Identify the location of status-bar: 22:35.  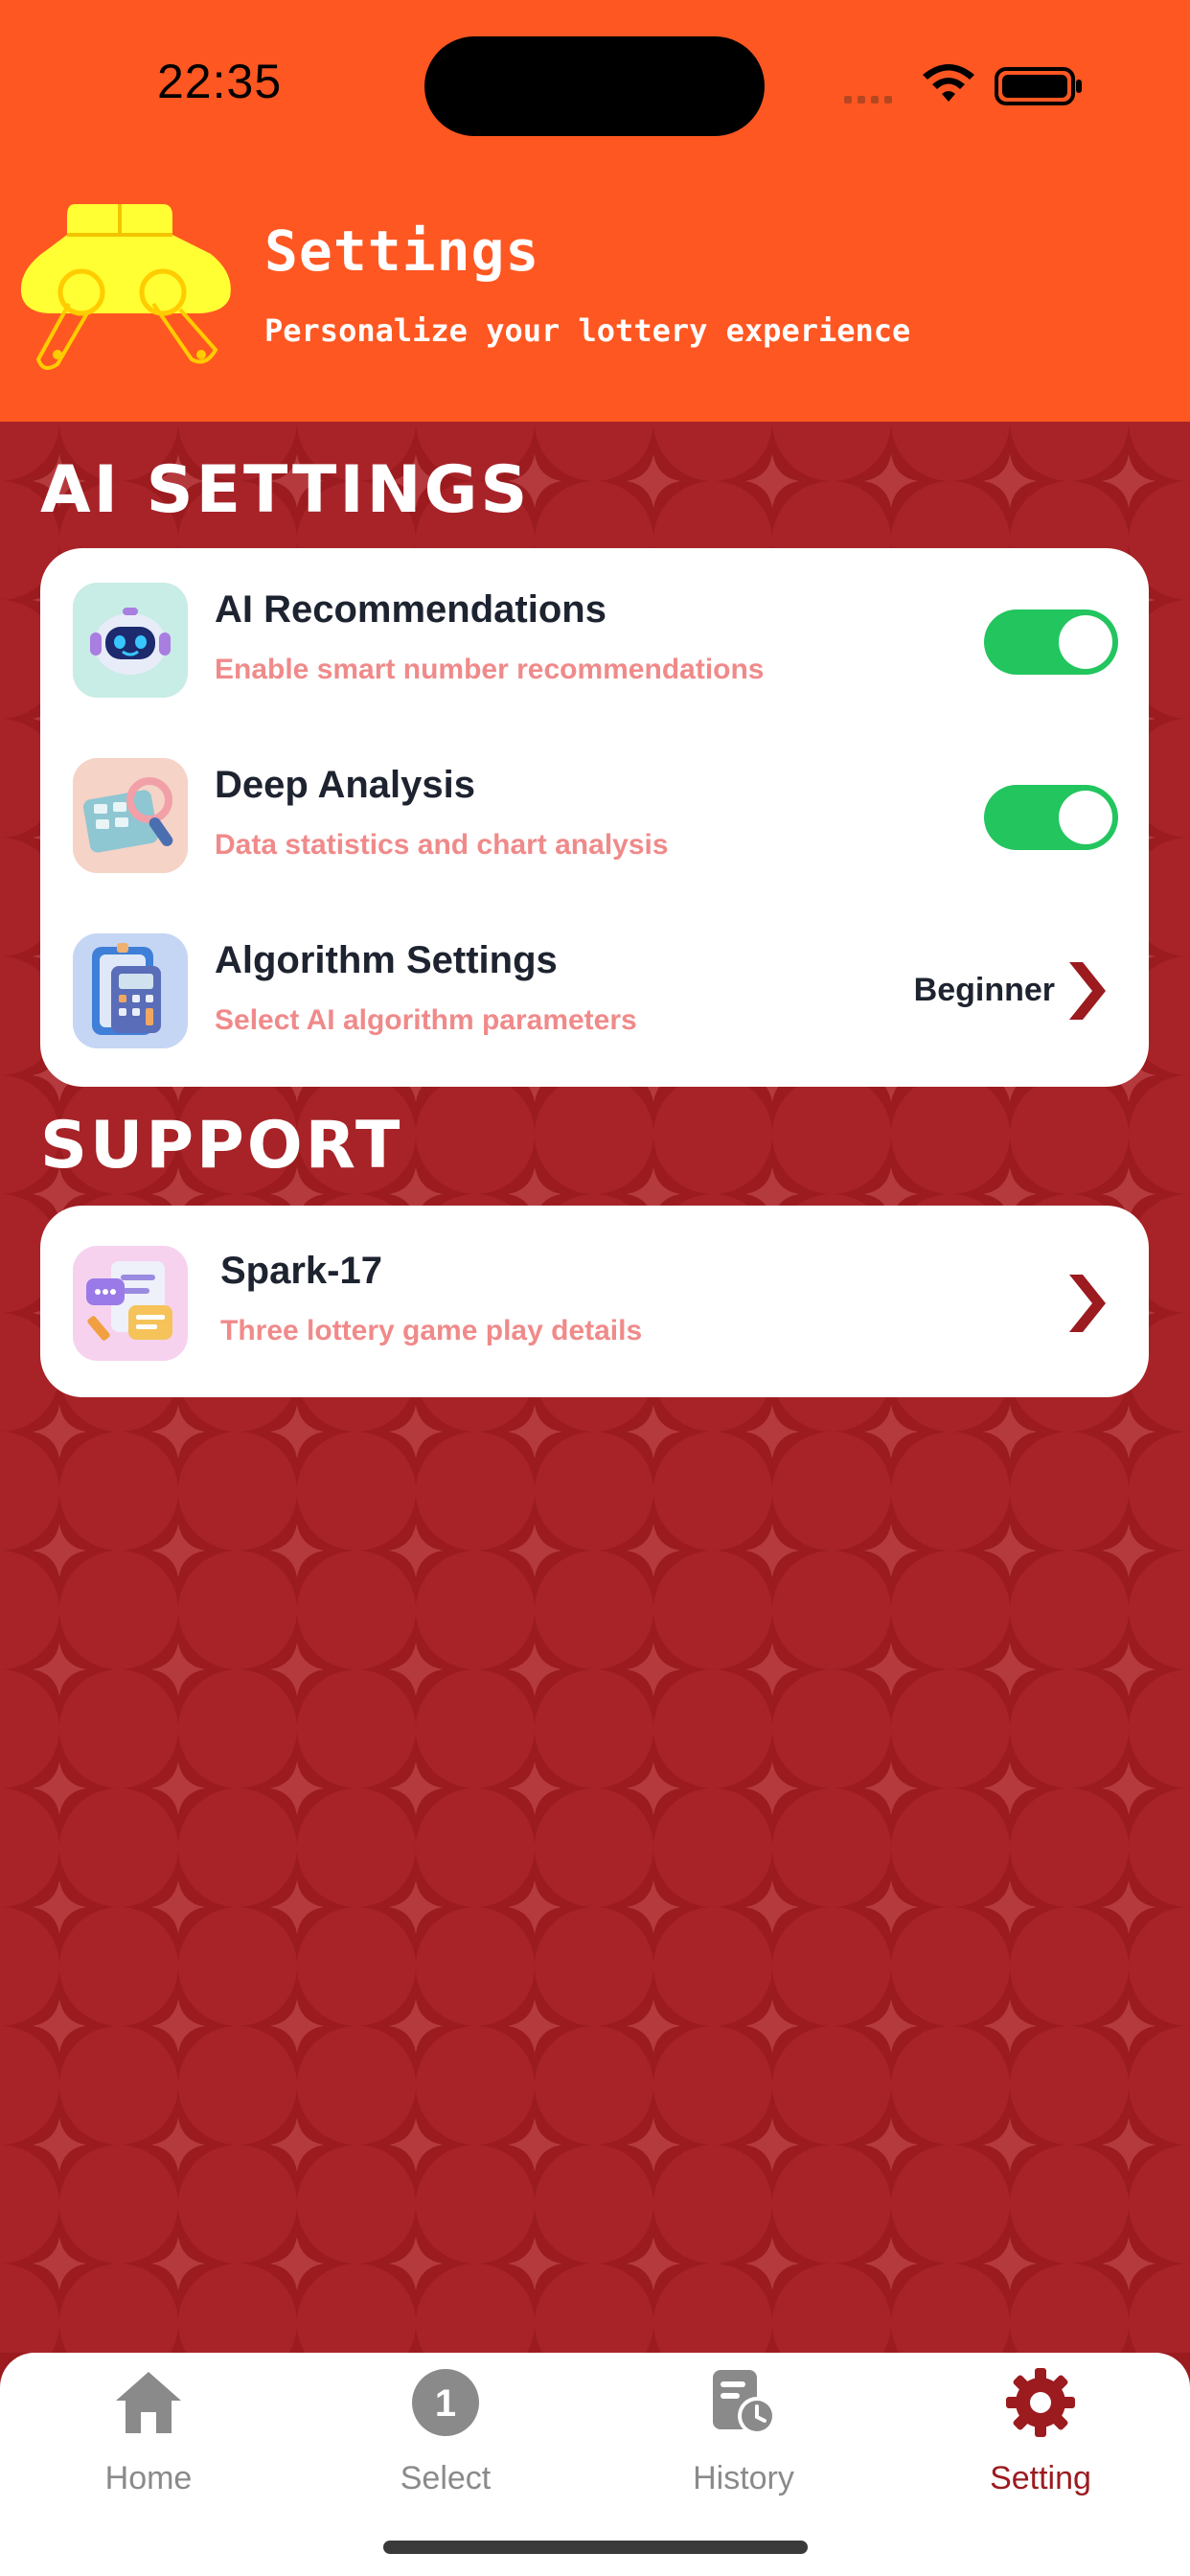
(595, 86).